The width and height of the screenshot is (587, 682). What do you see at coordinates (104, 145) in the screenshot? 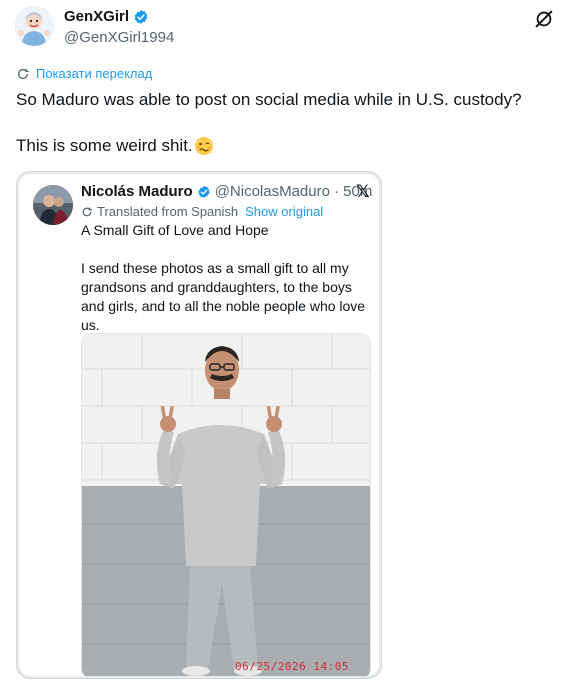
I see `tweet-text: This is some weird shit.` at bounding box center [104, 145].